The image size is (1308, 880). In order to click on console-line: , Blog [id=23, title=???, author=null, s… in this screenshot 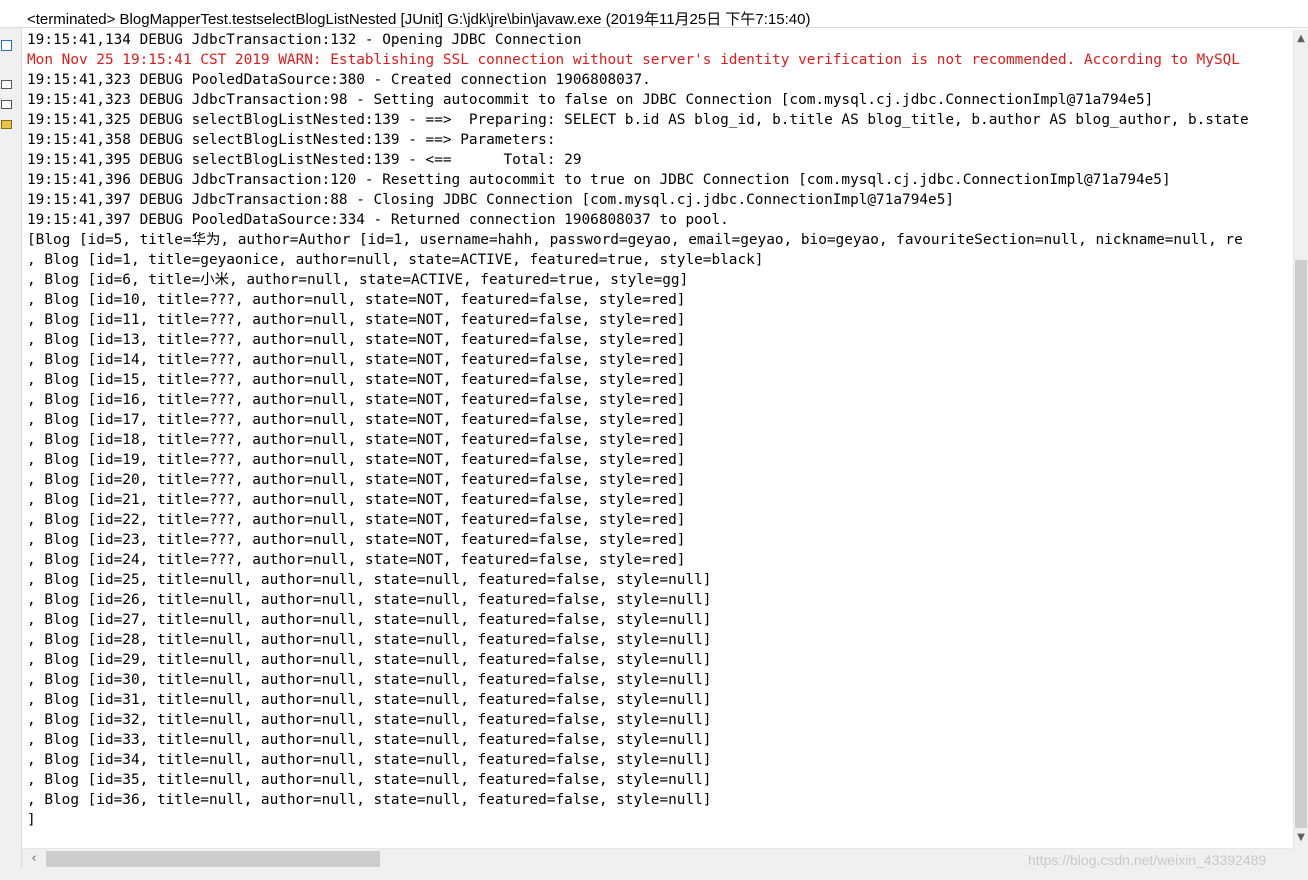, I will do `click(356, 540)`.